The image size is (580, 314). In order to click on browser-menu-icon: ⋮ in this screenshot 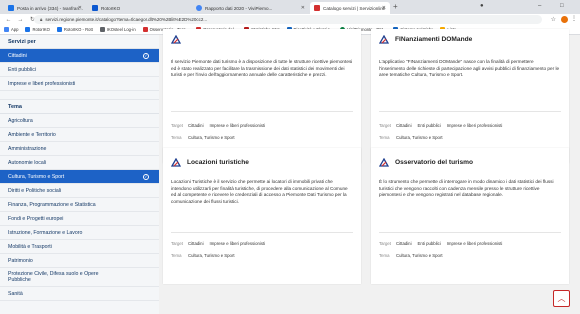, I will do `click(574, 18)`.